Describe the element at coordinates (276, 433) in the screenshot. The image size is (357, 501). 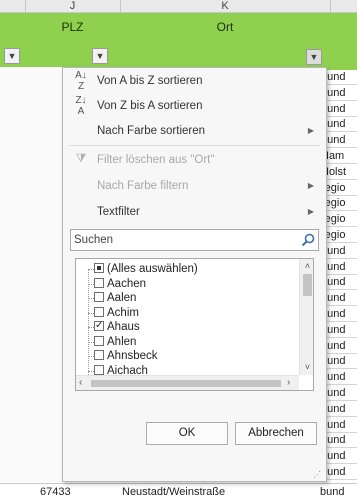
I see `cancel-button: Abbrechen` at that location.